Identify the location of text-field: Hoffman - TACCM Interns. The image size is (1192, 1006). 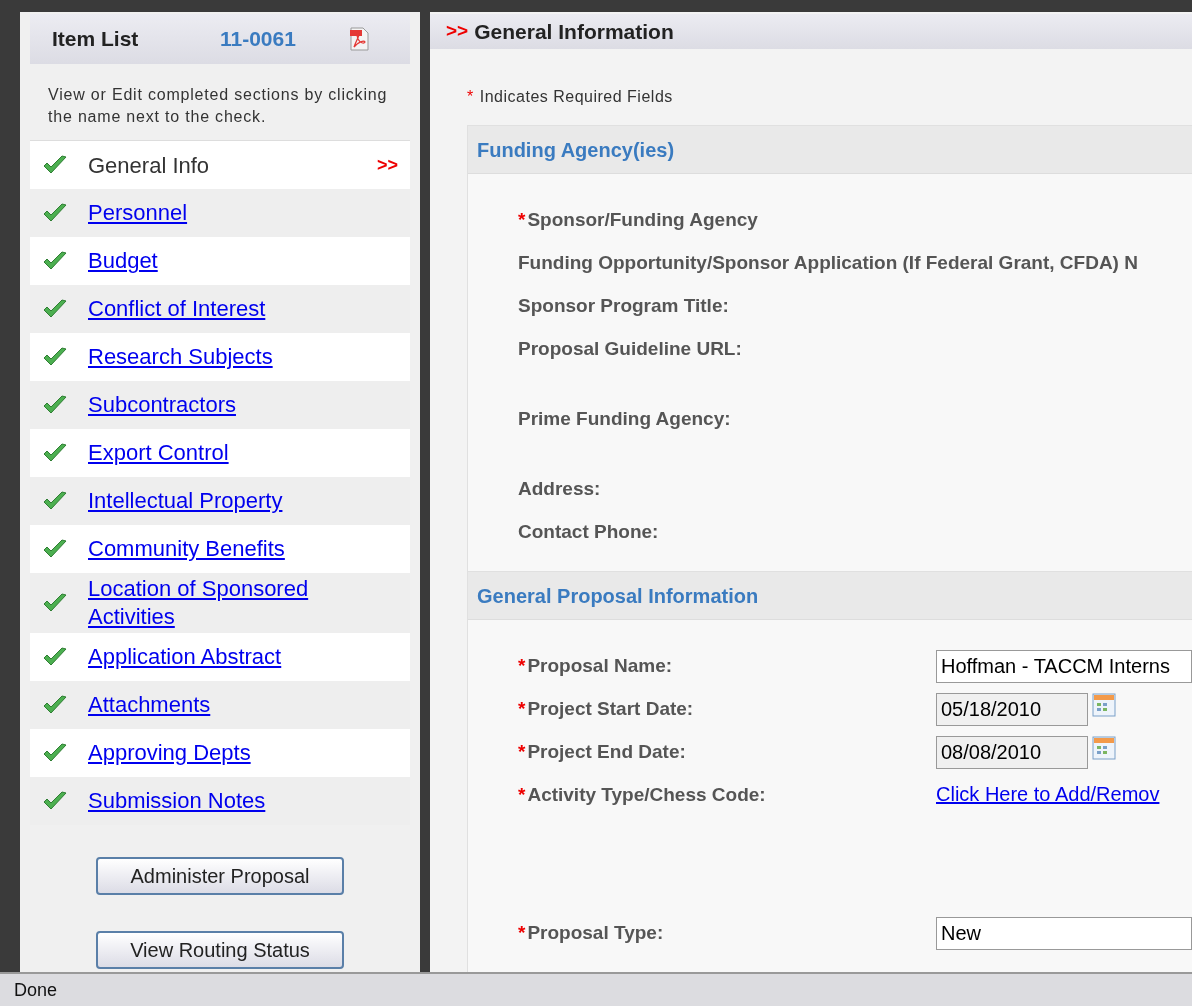
(1064, 666).